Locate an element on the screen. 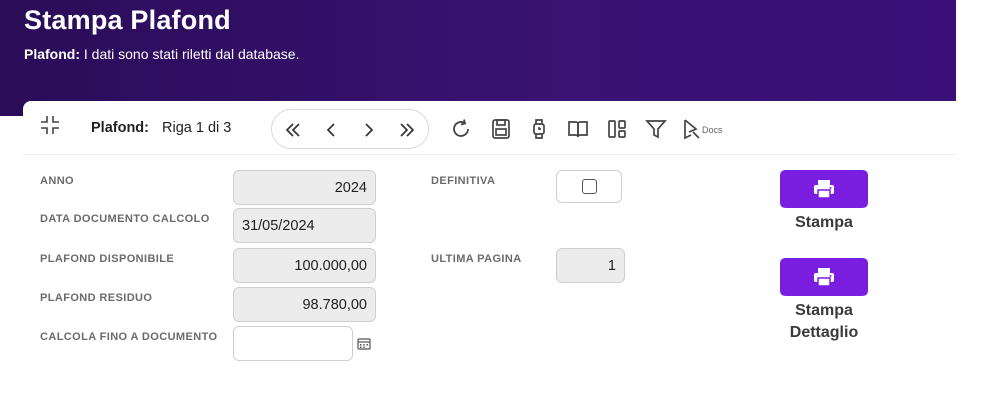 This screenshot has height=416, width=998. plafond-residuo-field: 98.780,00 is located at coordinates (304, 304).